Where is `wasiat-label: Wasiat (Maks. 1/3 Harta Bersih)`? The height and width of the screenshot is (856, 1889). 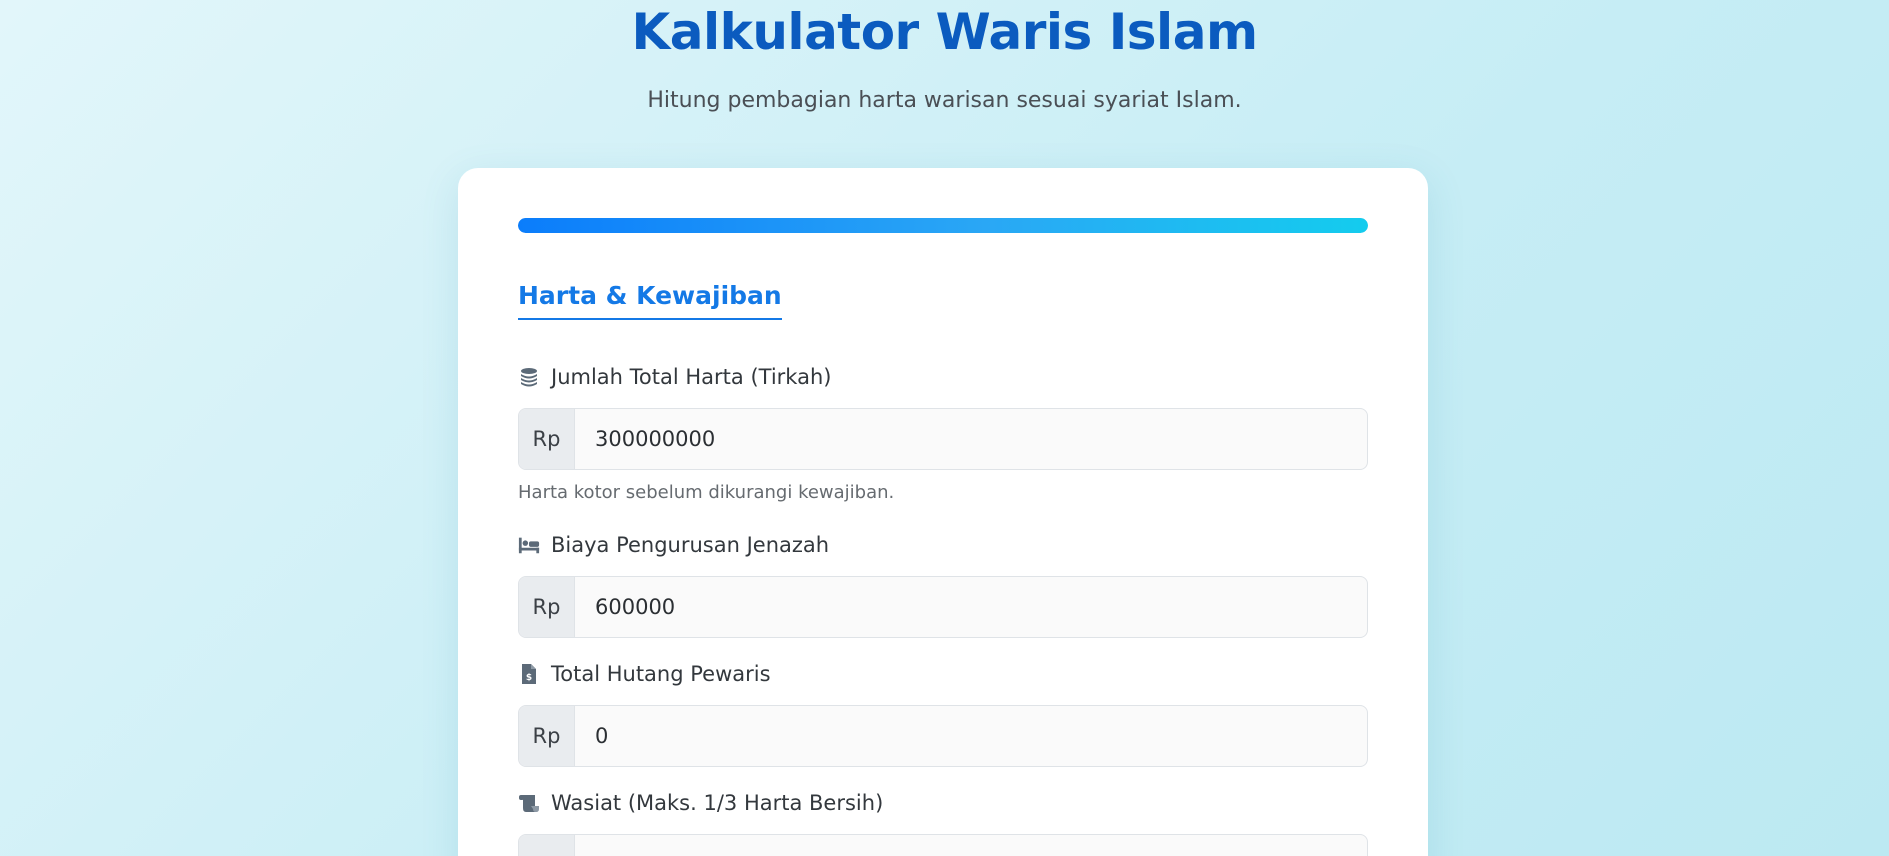
wasiat-label: Wasiat (Maks. 1/3 Harta Bersih) is located at coordinates (700, 803).